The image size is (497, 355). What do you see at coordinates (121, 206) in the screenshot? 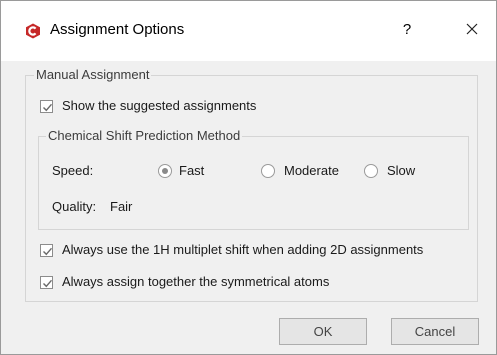
I see `quality-value: Fair` at bounding box center [121, 206].